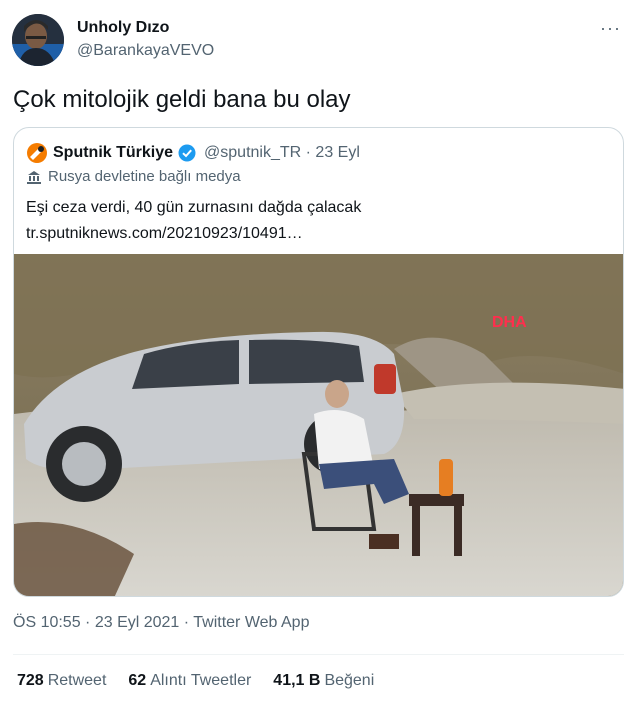 This screenshot has width=635, height=709. What do you see at coordinates (182, 99) in the screenshot?
I see `tweet-text: Çok mitolojik geldi bana bu olay` at bounding box center [182, 99].